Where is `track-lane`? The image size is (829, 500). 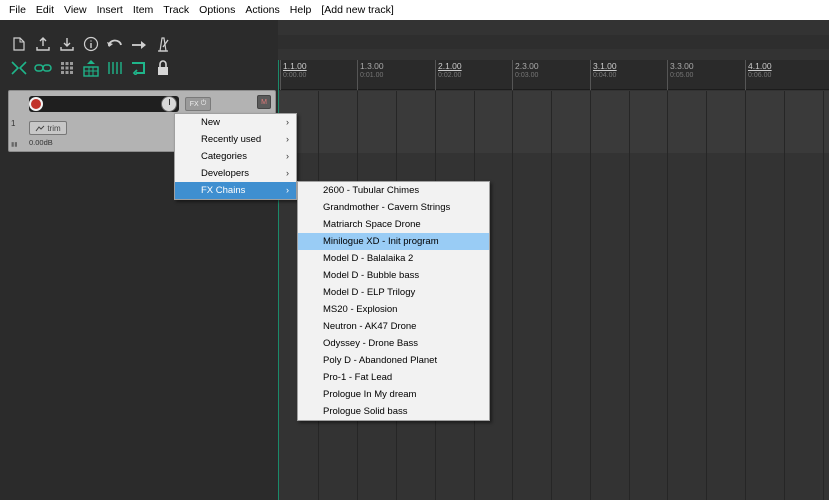 track-lane is located at coordinates (553, 122).